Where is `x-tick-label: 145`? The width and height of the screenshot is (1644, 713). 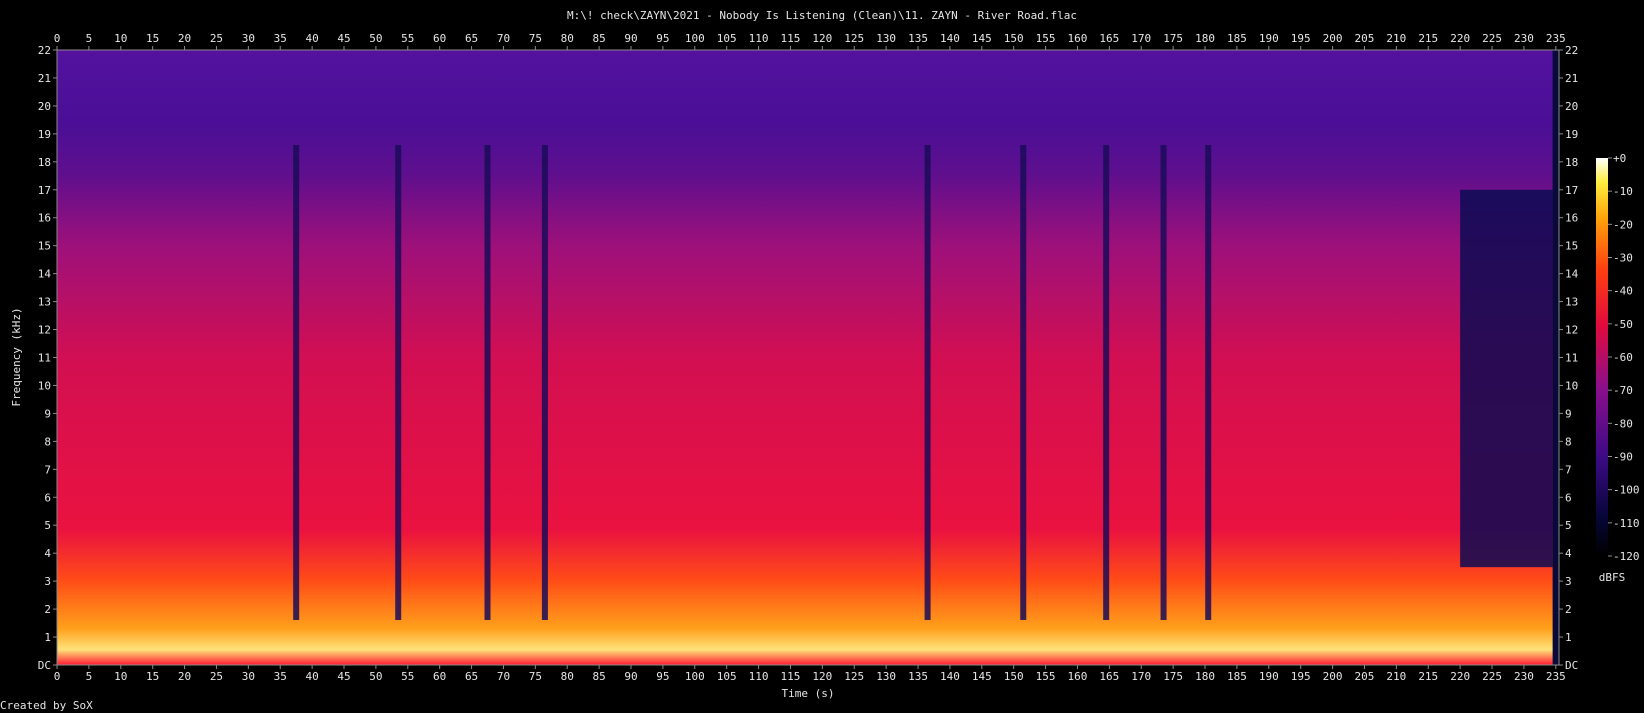
x-tick-label: 145 is located at coordinates (982, 676).